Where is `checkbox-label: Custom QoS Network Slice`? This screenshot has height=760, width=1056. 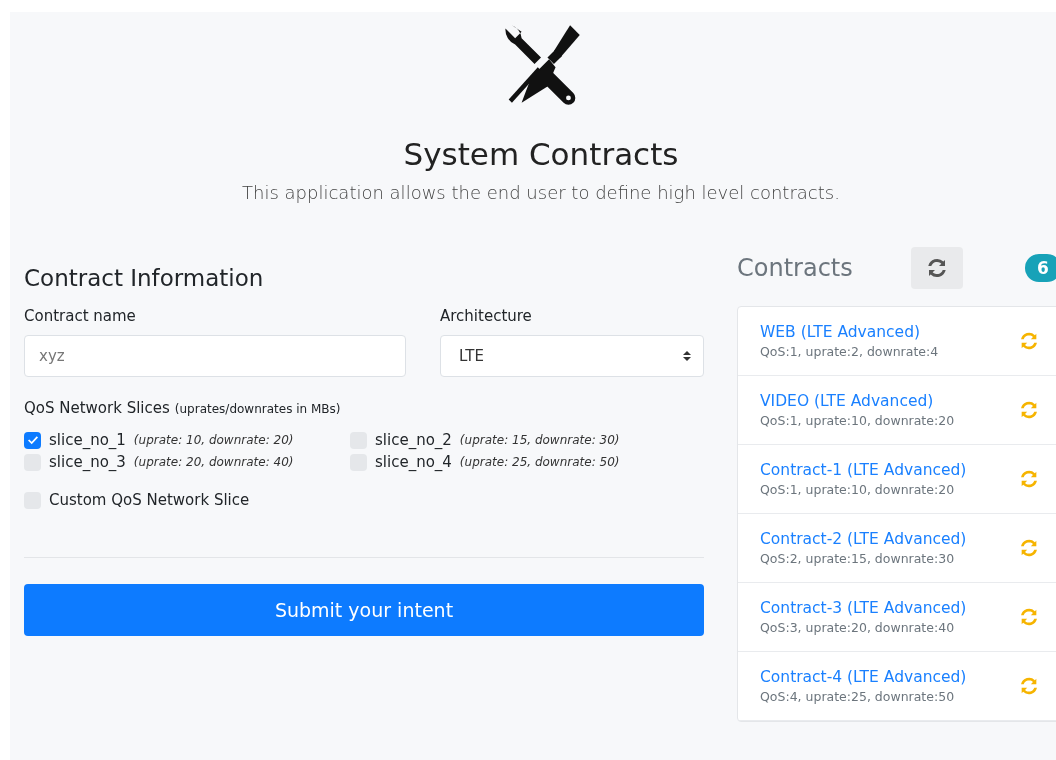 checkbox-label: Custom QoS Network Slice is located at coordinates (149, 500).